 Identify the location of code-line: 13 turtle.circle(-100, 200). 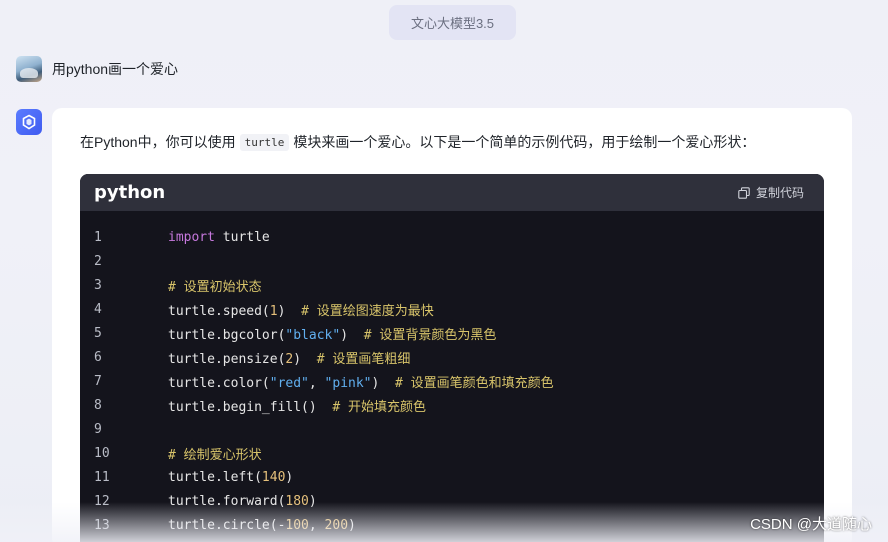
(452, 525).